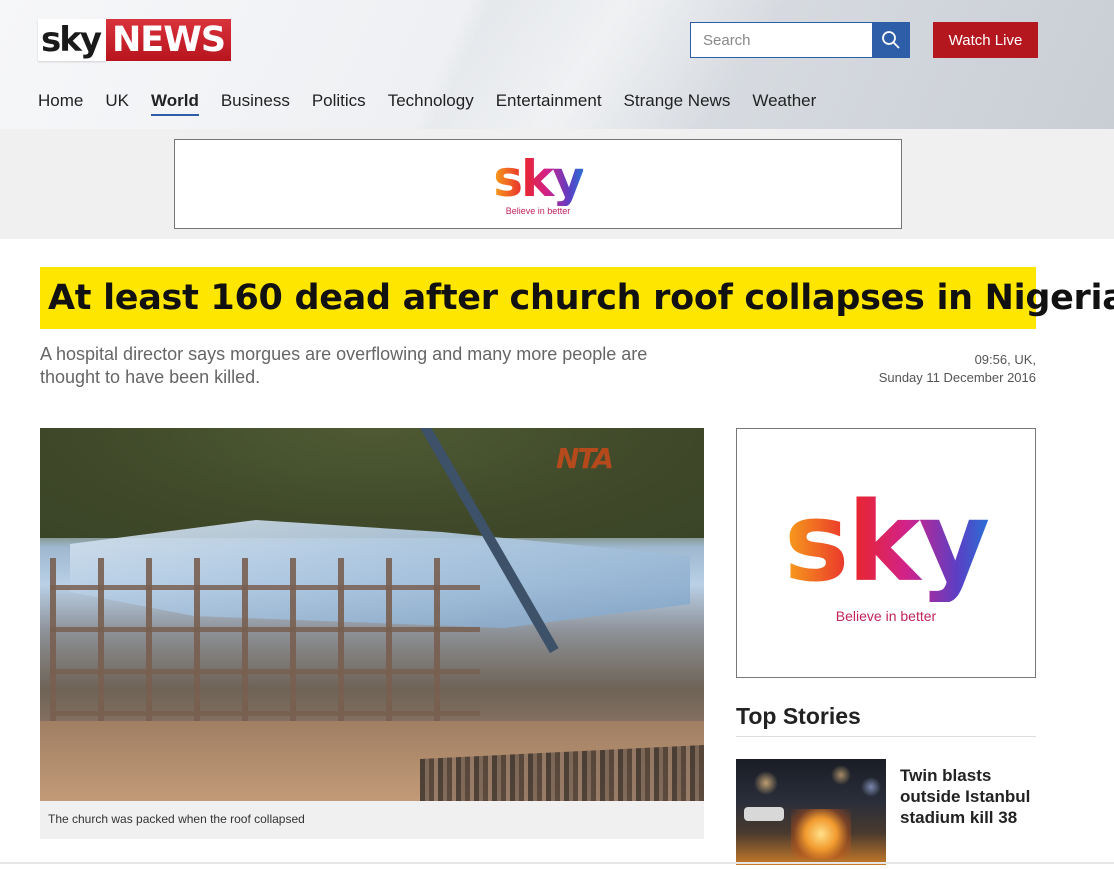  I want to click on article-dateline: 09:56, UK, Sunday 11 December 2016, so click(957, 369).